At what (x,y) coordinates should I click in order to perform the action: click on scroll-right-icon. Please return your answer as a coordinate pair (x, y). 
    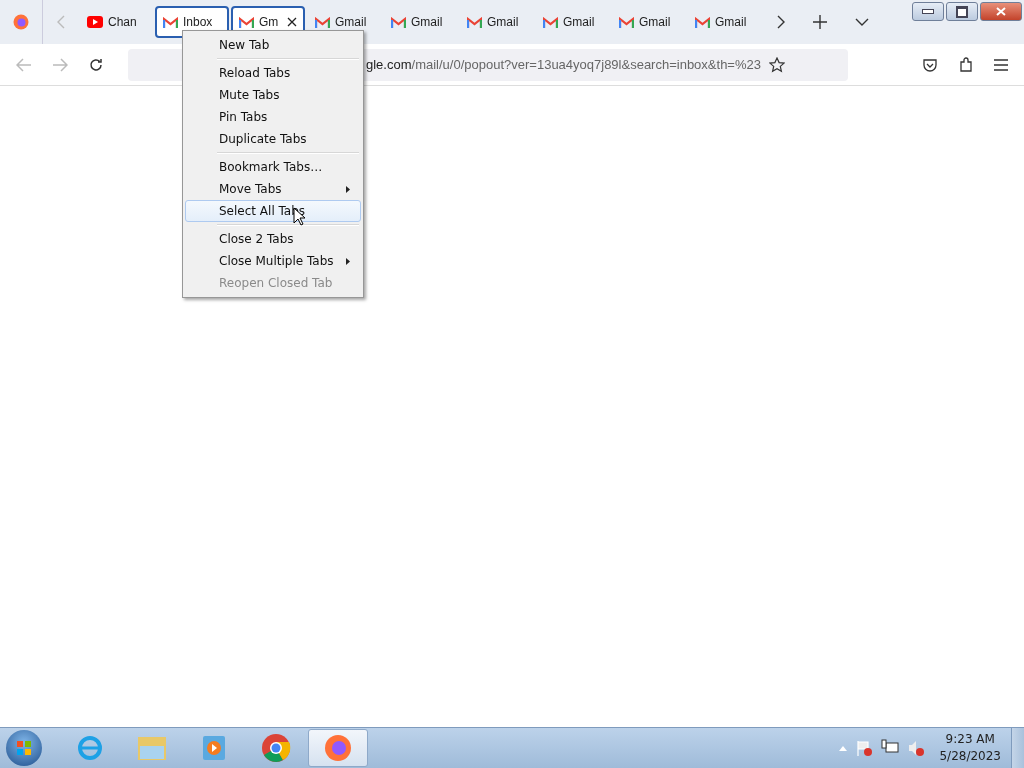
    Looking at the image, I should click on (781, 22).